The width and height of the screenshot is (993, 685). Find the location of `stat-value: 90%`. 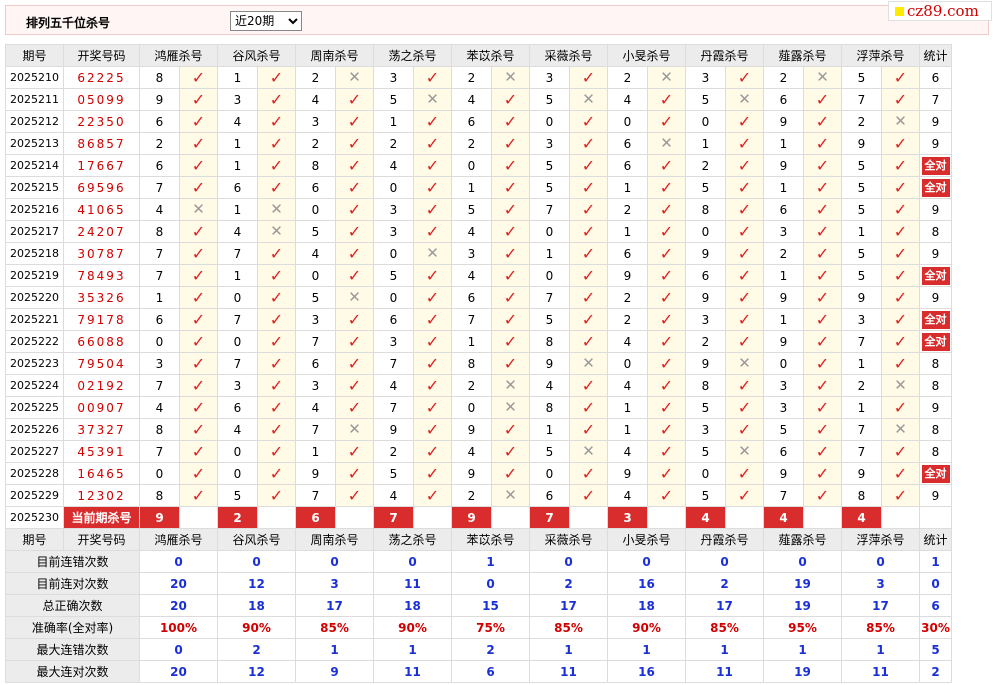

stat-value: 90% is located at coordinates (412, 627).